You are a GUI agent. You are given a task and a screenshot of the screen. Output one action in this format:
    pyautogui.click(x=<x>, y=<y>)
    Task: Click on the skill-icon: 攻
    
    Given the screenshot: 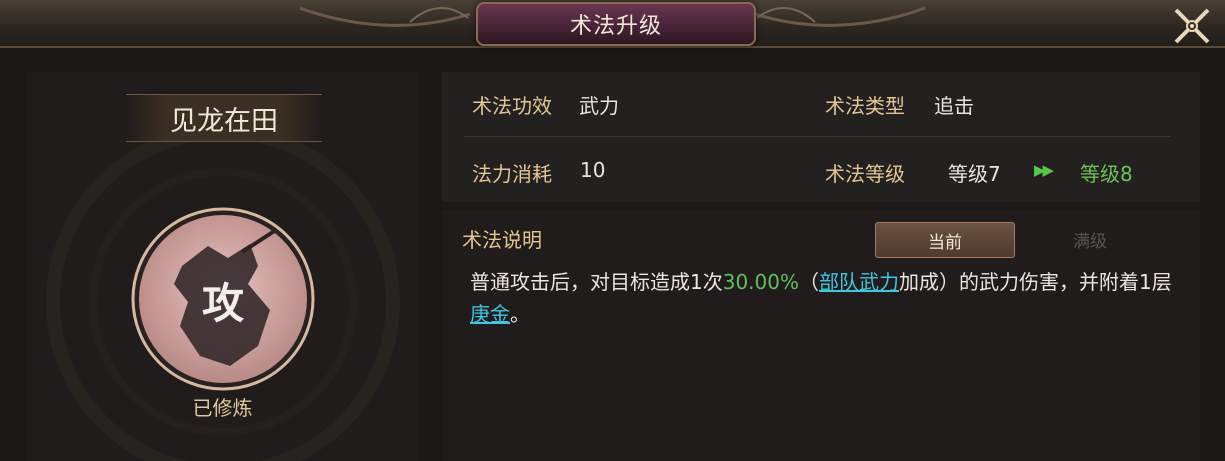 What is the action you would take?
    pyautogui.click(x=223, y=299)
    